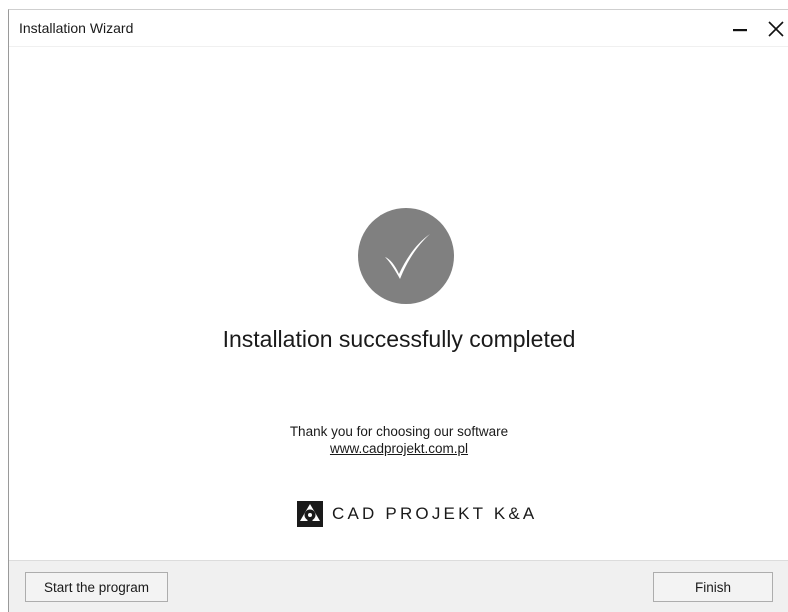 Image resolution: width=788 pixels, height=612 pixels. What do you see at coordinates (398, 28) in the screenshot?
I see `title-bar: Installation Wizard` at bounding box center [398, 28].